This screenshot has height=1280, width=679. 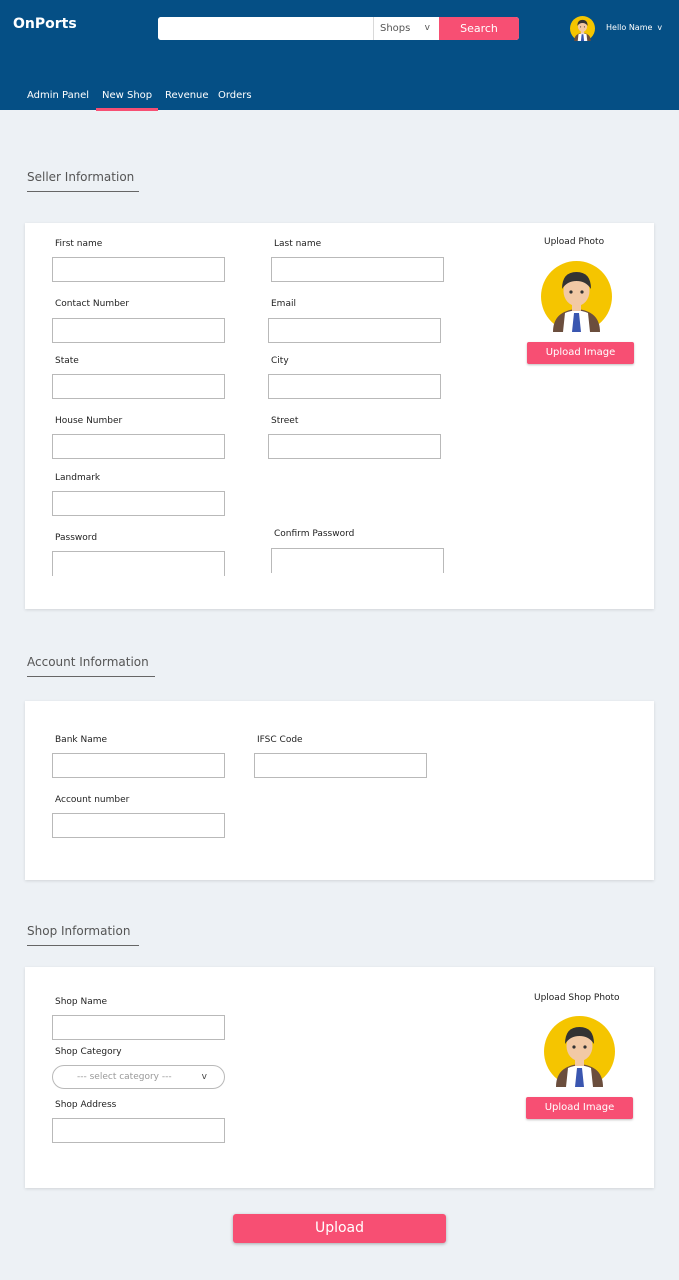 I want to click on nav-admin-panel: Admin Panel, so click(x=58, y=95).